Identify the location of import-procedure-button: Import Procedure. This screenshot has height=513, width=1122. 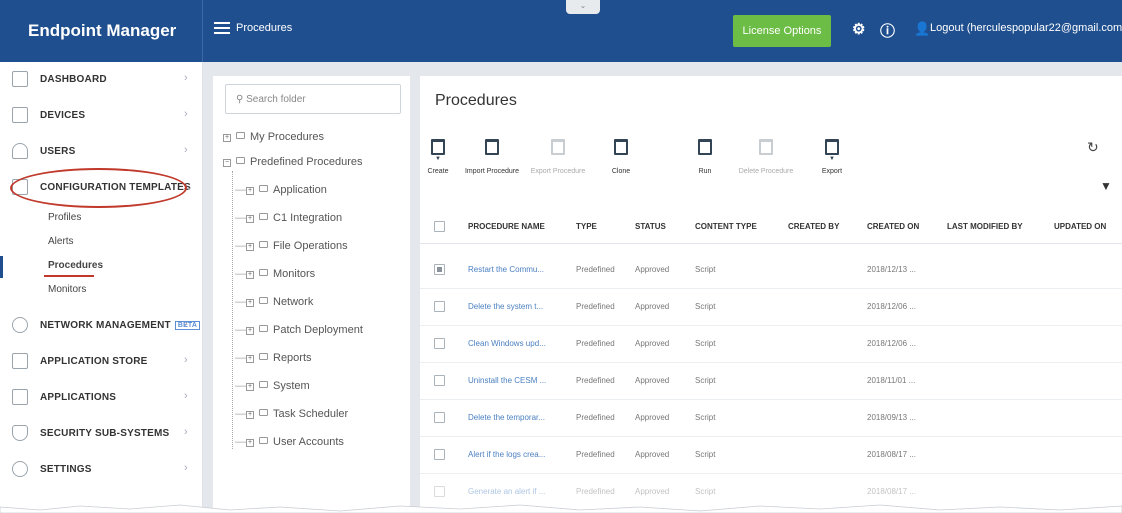
(492, 157).